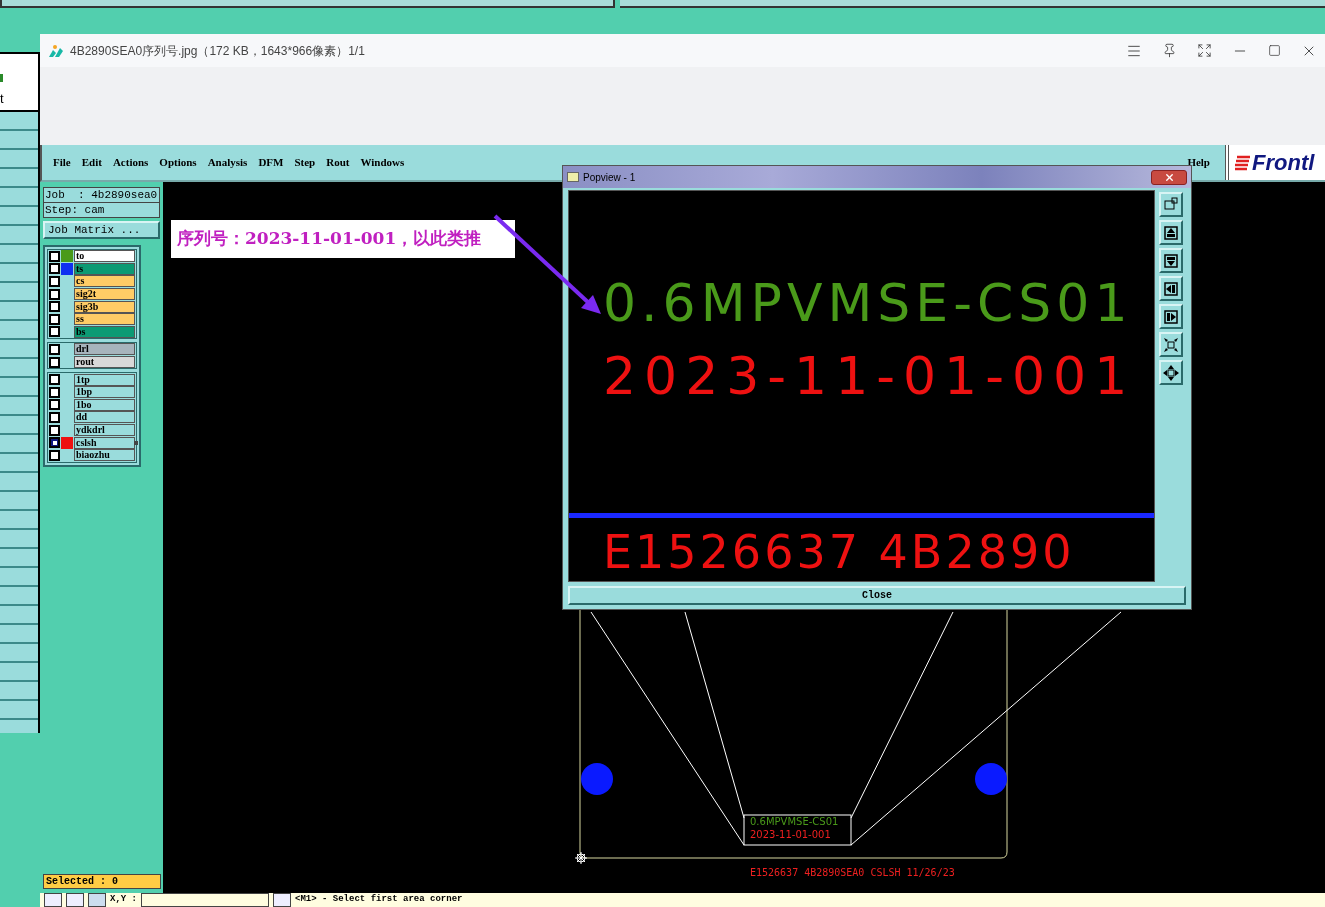 Image resolution: width=1325 pixels, height=907 pixels. What do you see at coordinates (104, 306) in the screenshot?
I see `layer-name: sig3b` at bounding box center [104, 306].